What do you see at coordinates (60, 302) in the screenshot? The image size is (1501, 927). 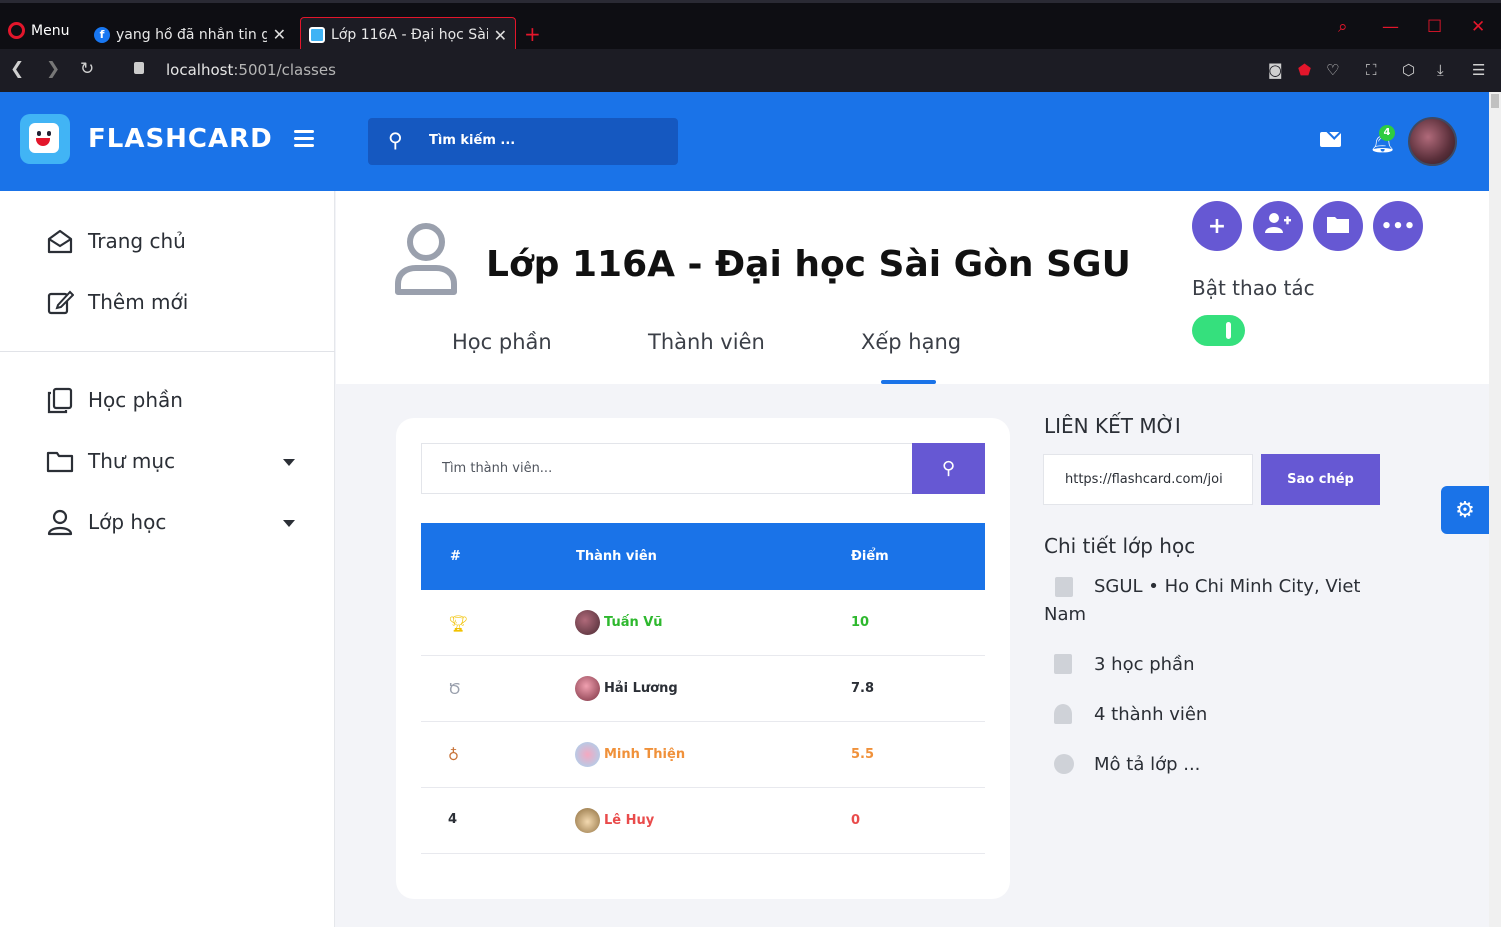 I see `edit-icon` at bounding box center [60, 302].